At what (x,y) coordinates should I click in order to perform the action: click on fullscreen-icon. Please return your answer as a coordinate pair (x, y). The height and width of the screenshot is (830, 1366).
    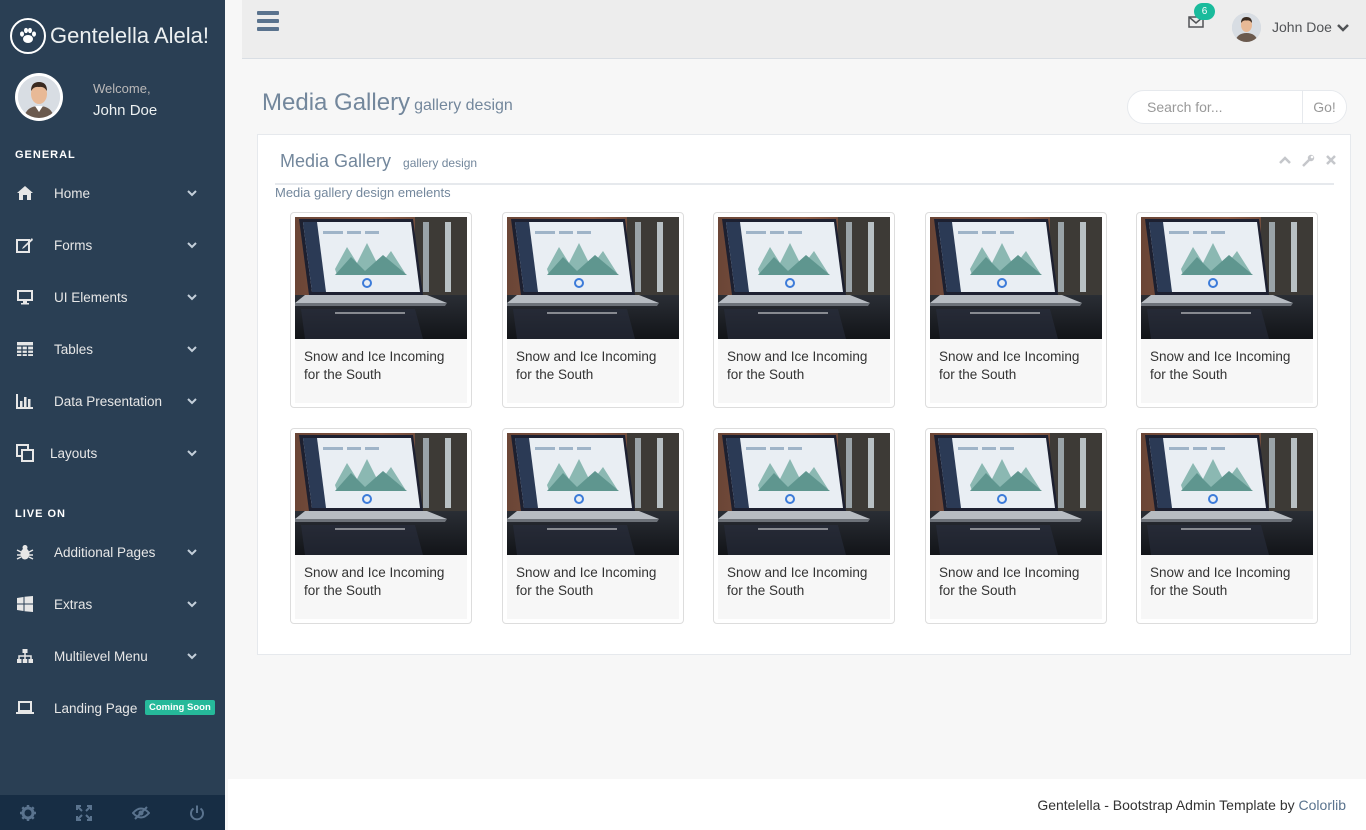
    Looking at the image, I should click on (84, 812).